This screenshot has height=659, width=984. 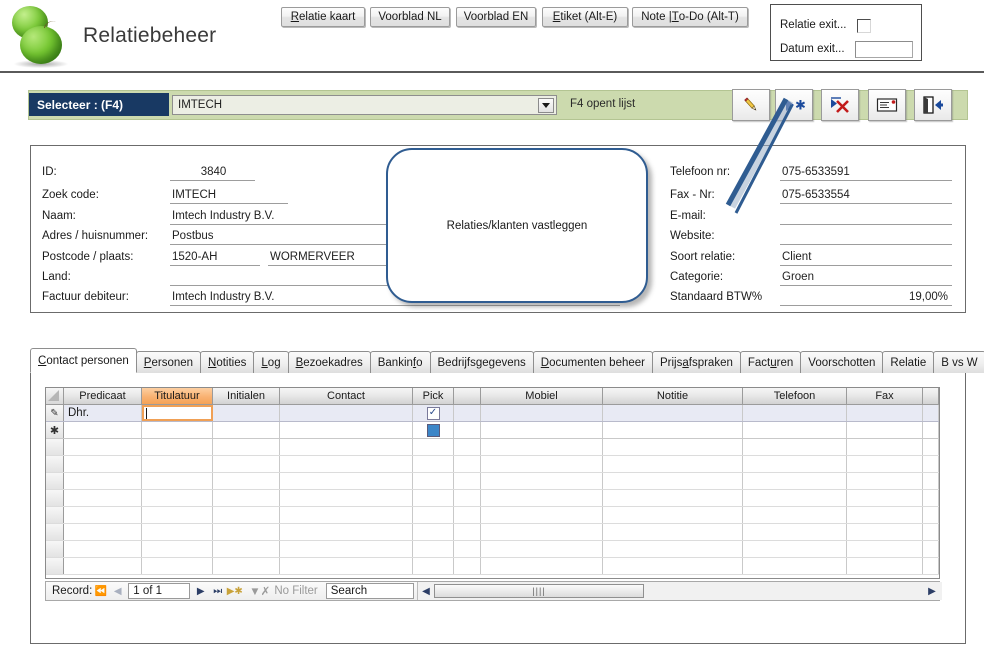 What do you see at coordinates (83, 360) in the screenshot?
I see `tab-contact-personen: Contact personen` at bounding box center [83, 360].